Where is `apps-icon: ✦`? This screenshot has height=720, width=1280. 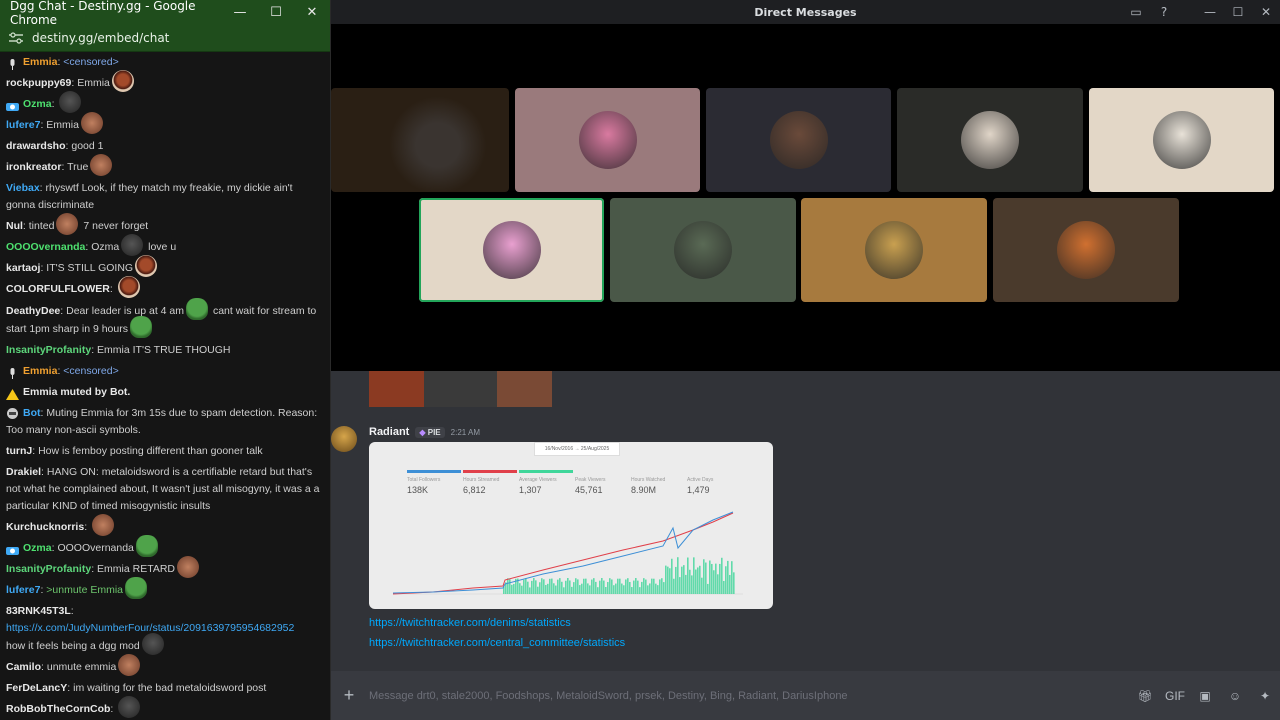 apps-icon: ✦ is located at coordinates (1265, 696).